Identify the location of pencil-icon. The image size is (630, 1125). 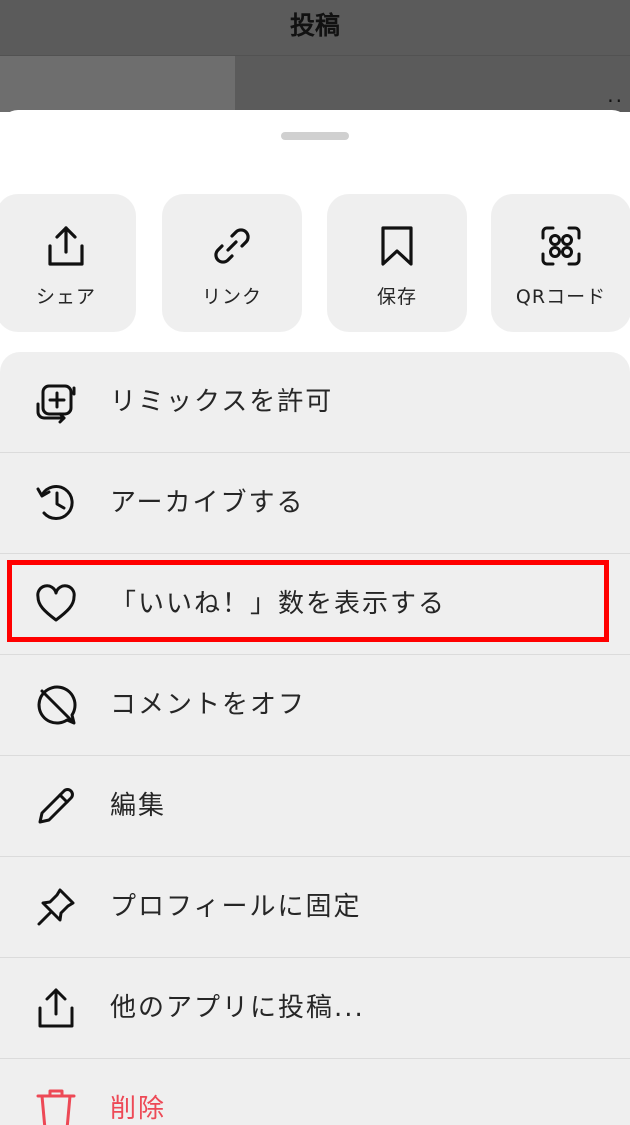
(56, 806).